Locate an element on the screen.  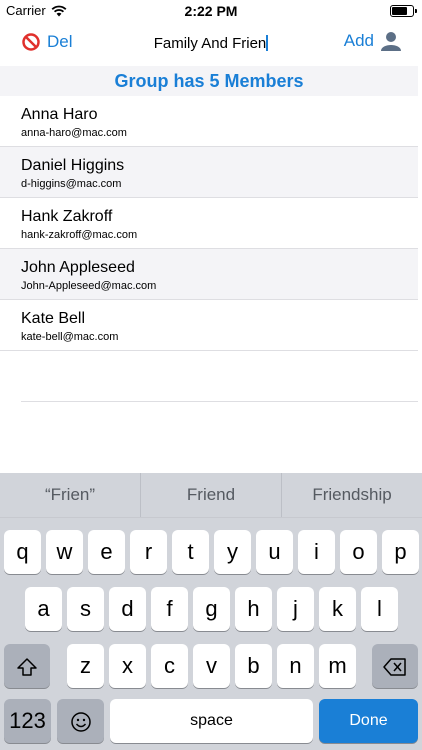
nav-bar: Del Family And Frien Add is located at coordinates (211, 44).